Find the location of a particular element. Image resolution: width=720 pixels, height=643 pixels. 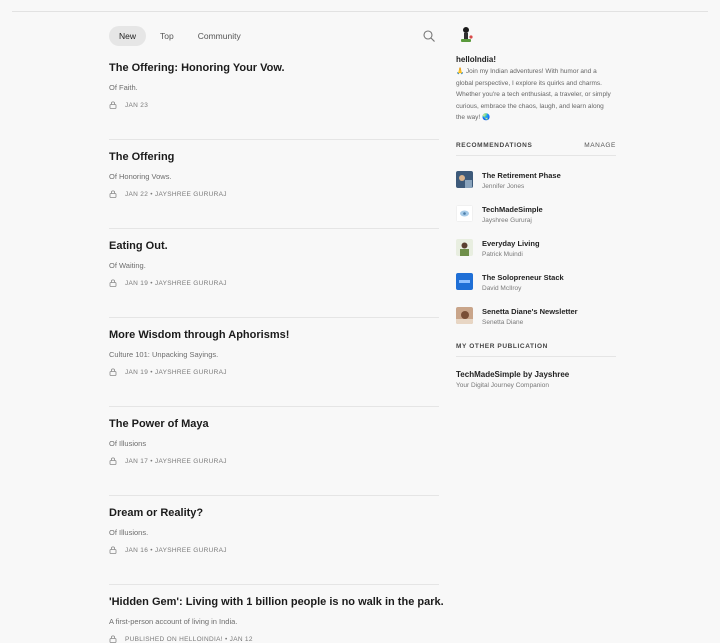

recommendation-author: Patrick Muindi is located at coordinates (502, 254).